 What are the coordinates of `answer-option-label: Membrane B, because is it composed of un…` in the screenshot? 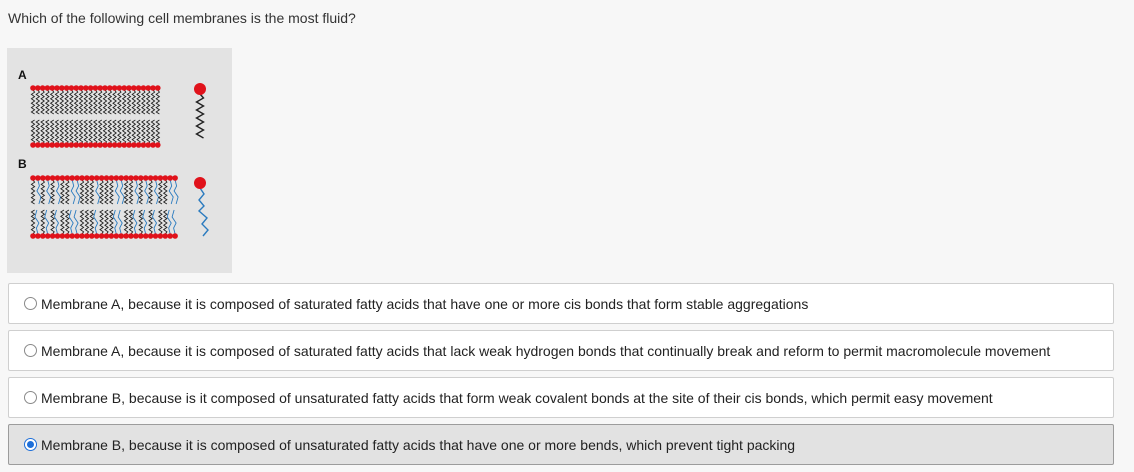 It's located at (517, 397).